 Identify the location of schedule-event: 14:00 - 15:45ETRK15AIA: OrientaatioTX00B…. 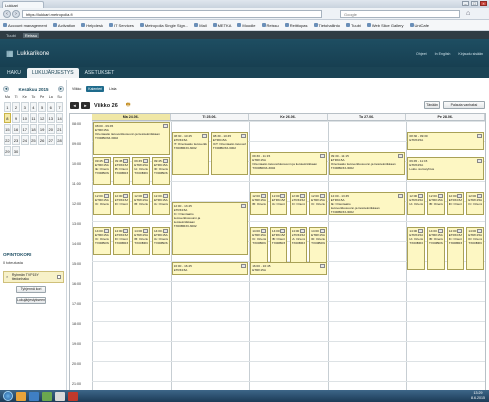
(160, 241).